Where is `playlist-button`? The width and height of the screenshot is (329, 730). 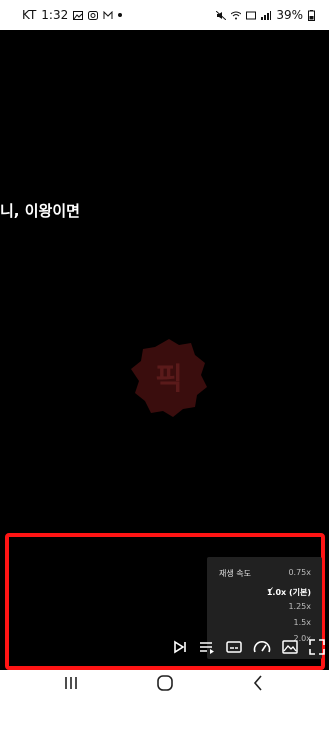 playlist-button is located at coordinates (207, 647).